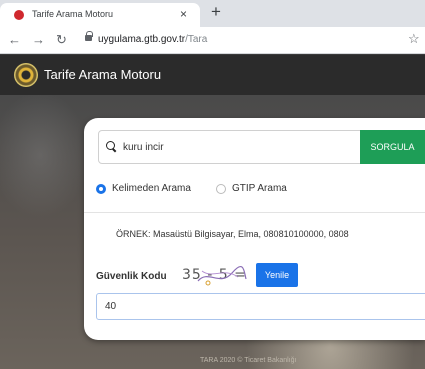  What do you see at coordinates (38, 40) in the screenshot?
I see `forward-icon: →` at bounding box center [38, 40].